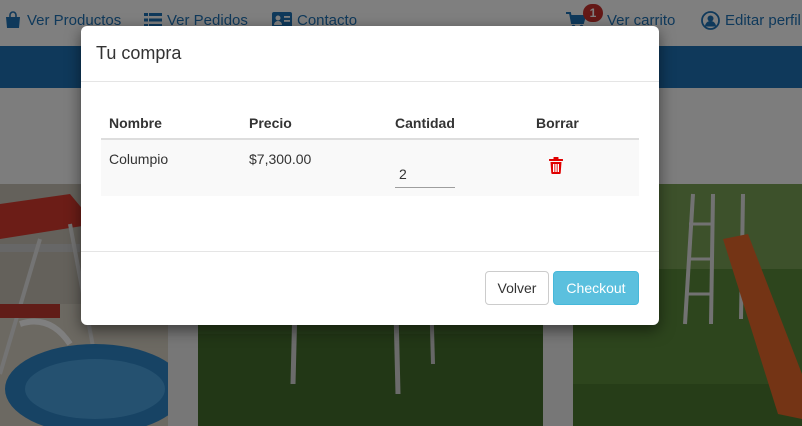 This screenshot has width=802, height=426. What do you see at coordinates (270, 123) in the screenshot?
I see `column-header-price: Precio` at bounding box center [270, 123].